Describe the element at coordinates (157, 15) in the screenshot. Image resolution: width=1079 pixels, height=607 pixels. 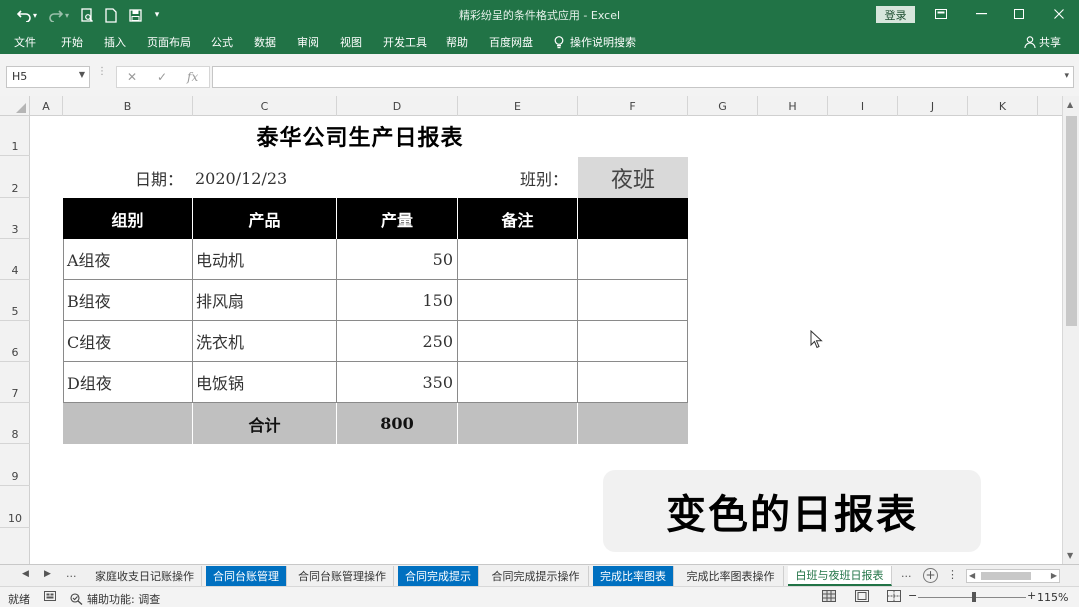
I see `customize-quick-access-icon: ▾` at that location.